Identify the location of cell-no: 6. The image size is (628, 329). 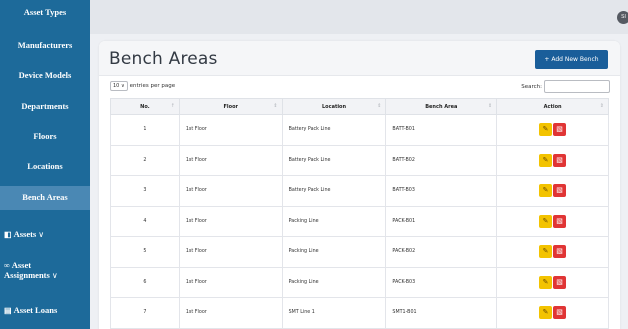
(145, 282).